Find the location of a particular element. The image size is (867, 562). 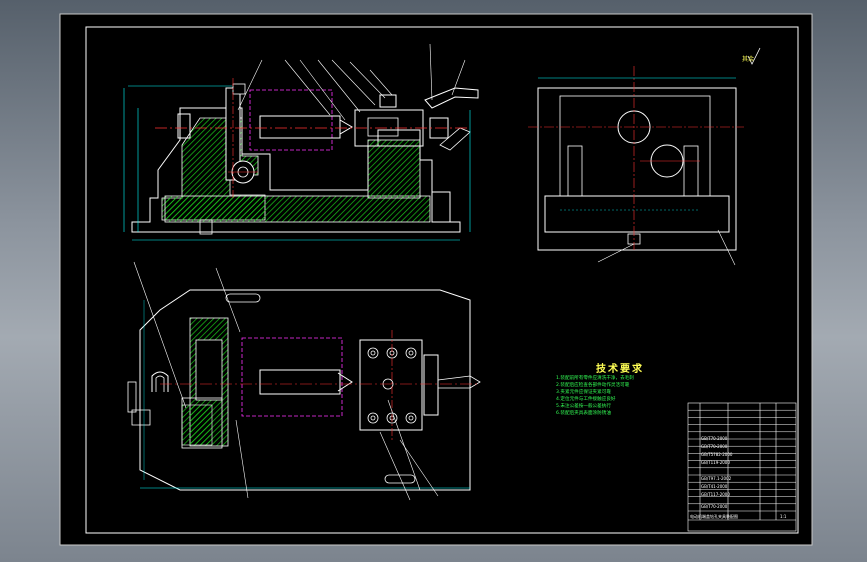

note-line: 6.装配后夹具表面涂防锈油 is located at coordinates (583, 413).